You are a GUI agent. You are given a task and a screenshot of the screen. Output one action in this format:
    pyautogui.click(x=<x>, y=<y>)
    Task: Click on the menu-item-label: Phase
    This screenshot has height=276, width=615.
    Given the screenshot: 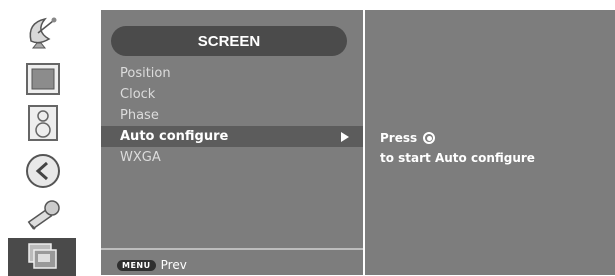 What is the action you would take?
    pyautogui.click(x=139, y=115)
    